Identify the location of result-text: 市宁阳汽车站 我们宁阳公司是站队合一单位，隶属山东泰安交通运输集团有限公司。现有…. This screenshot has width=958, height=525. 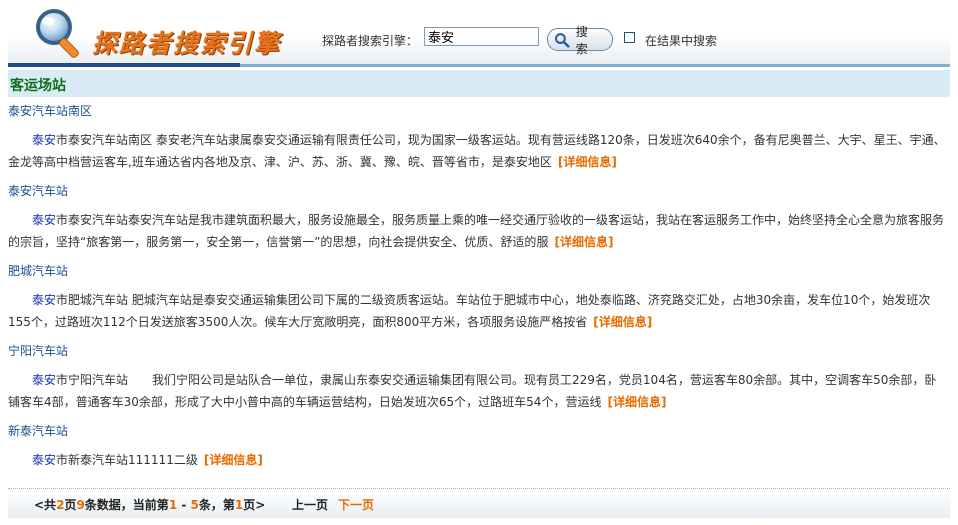
(472, 391).